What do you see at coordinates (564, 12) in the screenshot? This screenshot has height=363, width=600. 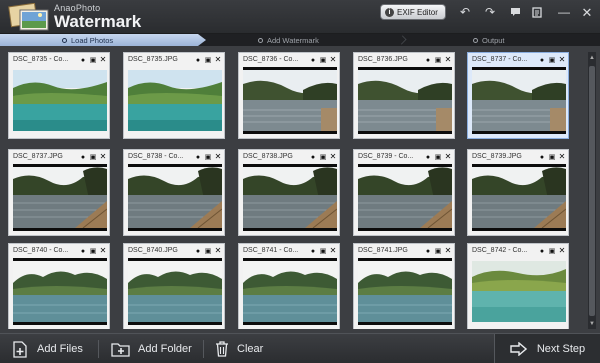 I see `minimize-icon: —` at bounding box center [564, 12].